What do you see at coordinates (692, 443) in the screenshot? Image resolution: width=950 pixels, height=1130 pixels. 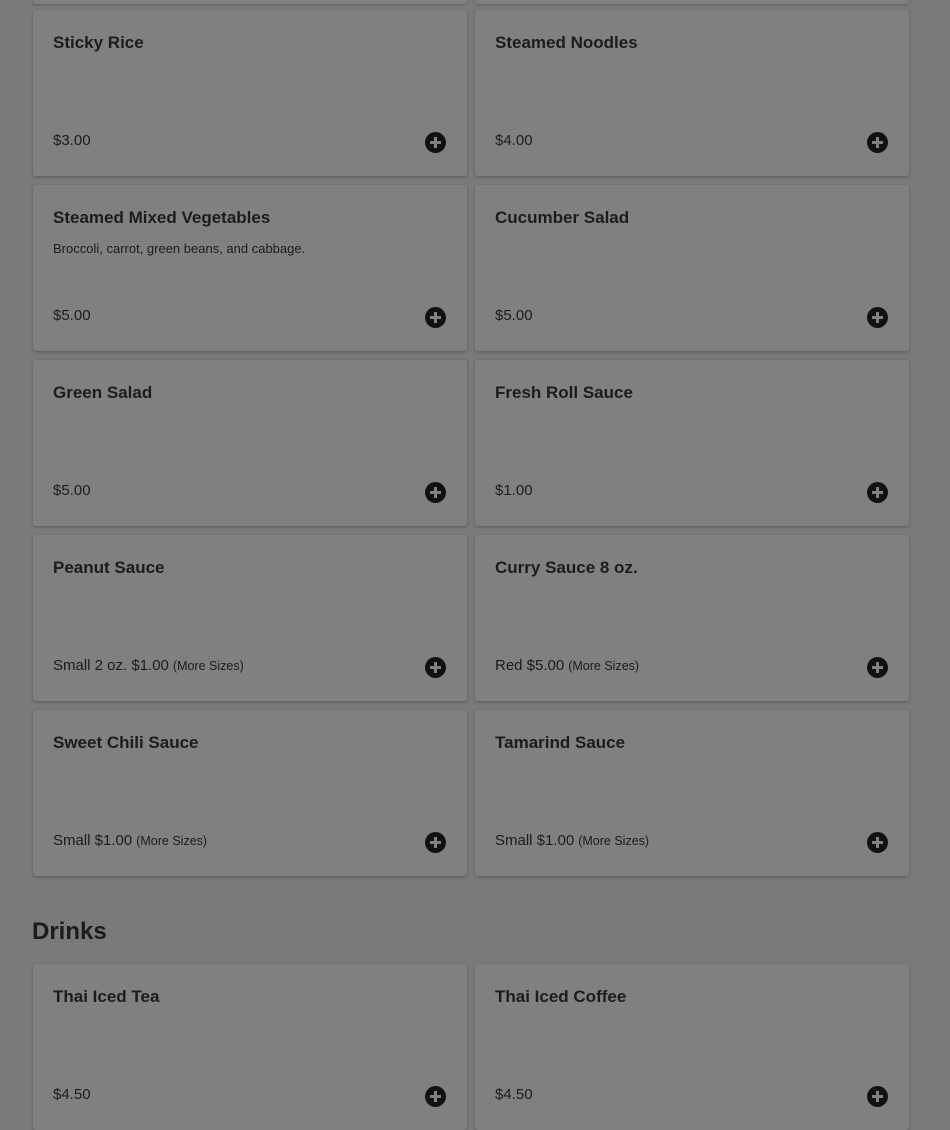 I see `menu-item-card: Fresh Roll Sauce $1.00` at bounding box center [692, 443].